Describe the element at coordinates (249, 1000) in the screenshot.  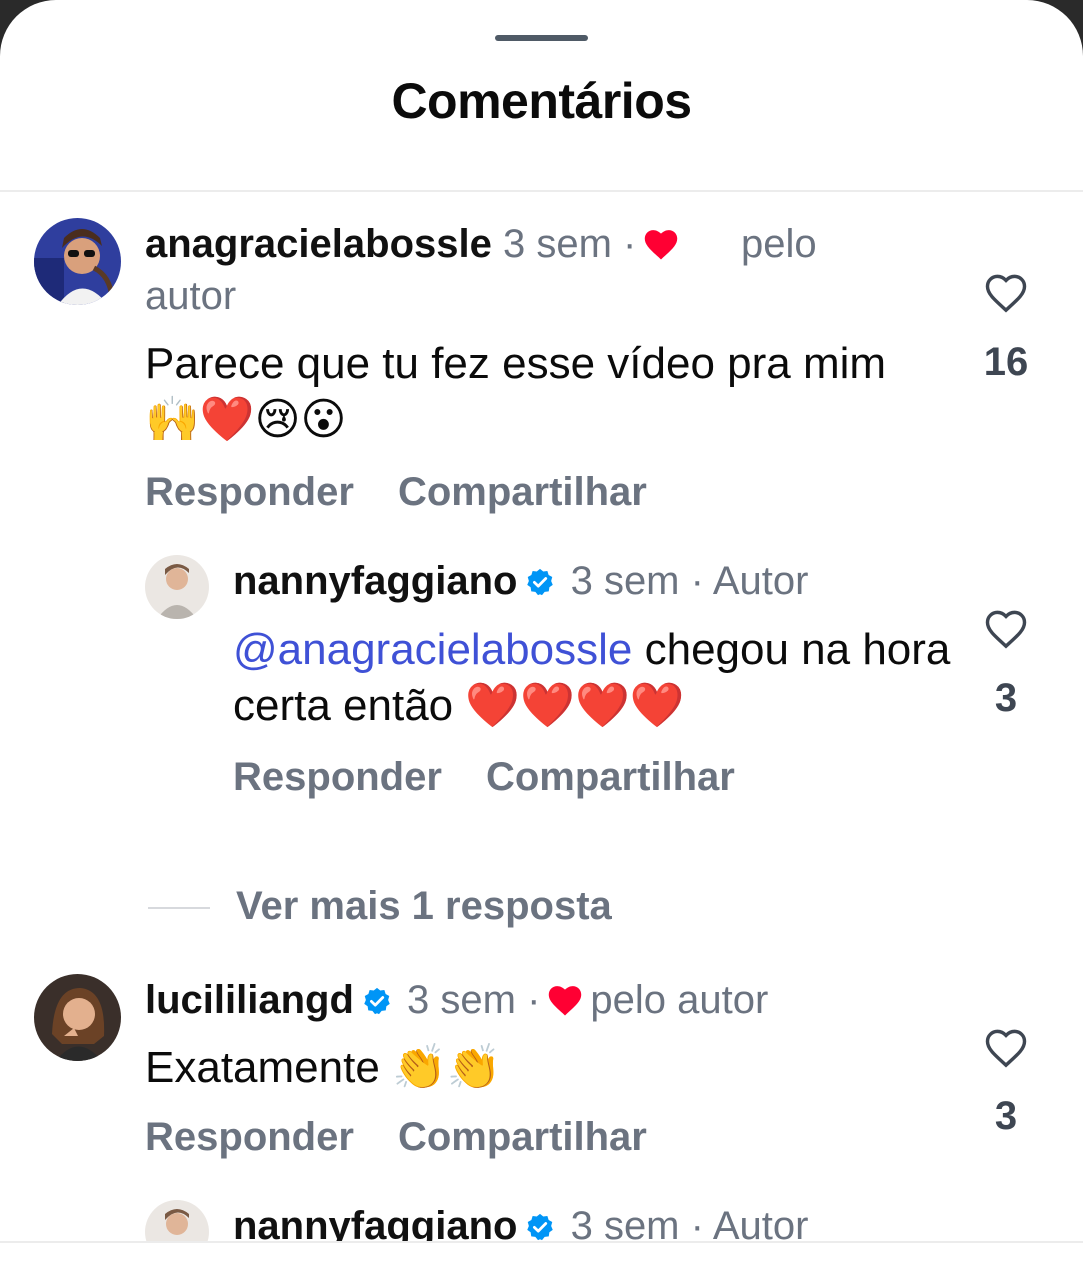
I see `username: lucililiangd` at that location.